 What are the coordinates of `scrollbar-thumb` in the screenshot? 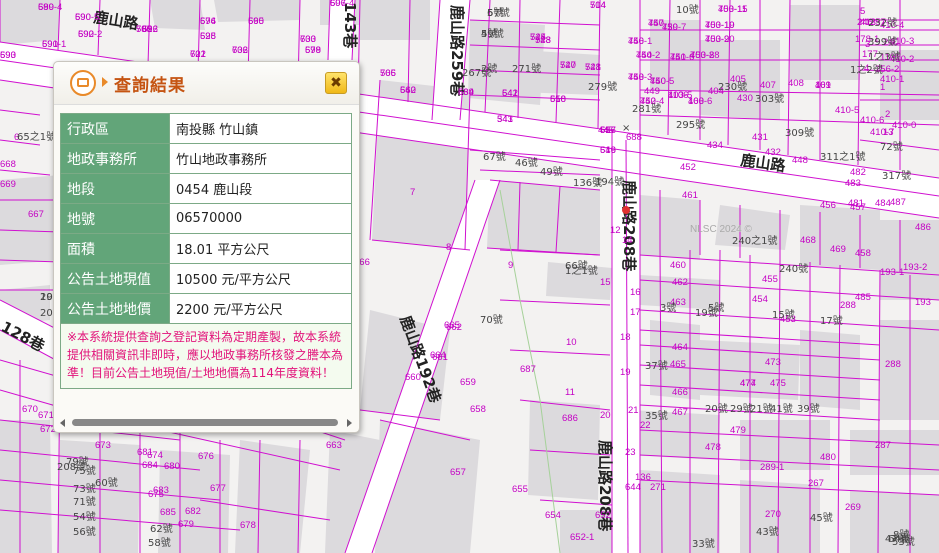 It's located at (205, 422).